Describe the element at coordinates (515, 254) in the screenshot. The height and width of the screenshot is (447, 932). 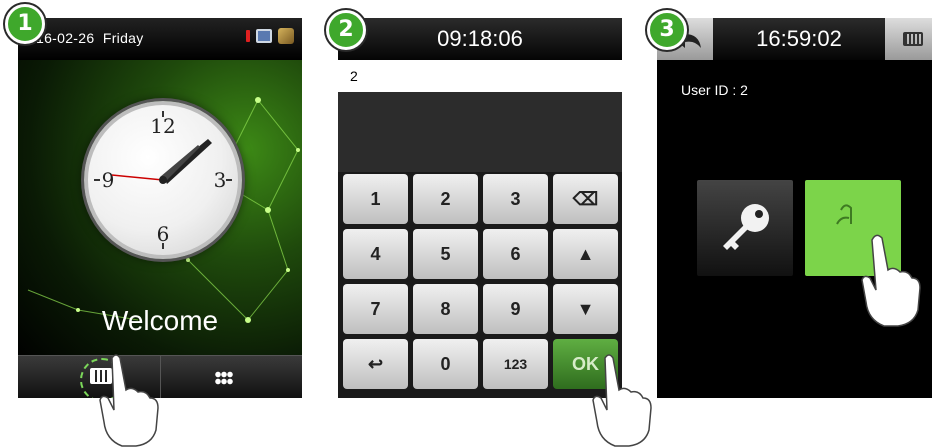
I see `key-6: 6` at that location.